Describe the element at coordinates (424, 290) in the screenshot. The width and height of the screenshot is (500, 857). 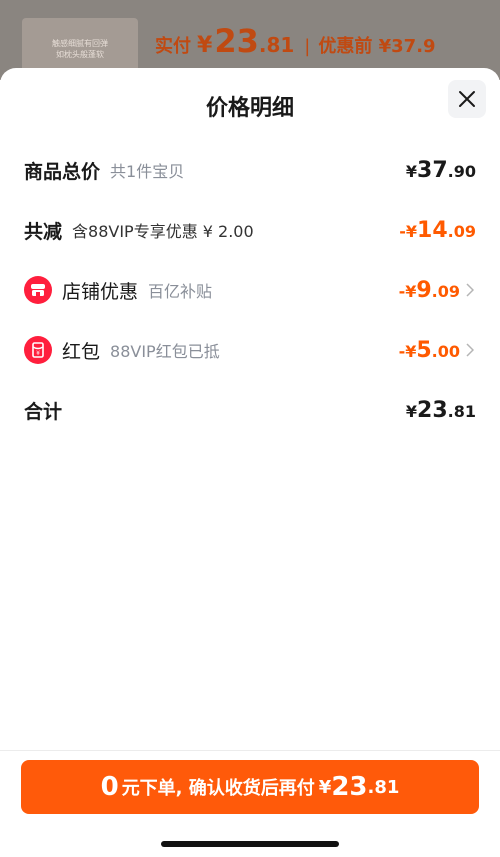
I see `amount-integer: 9` at that location.